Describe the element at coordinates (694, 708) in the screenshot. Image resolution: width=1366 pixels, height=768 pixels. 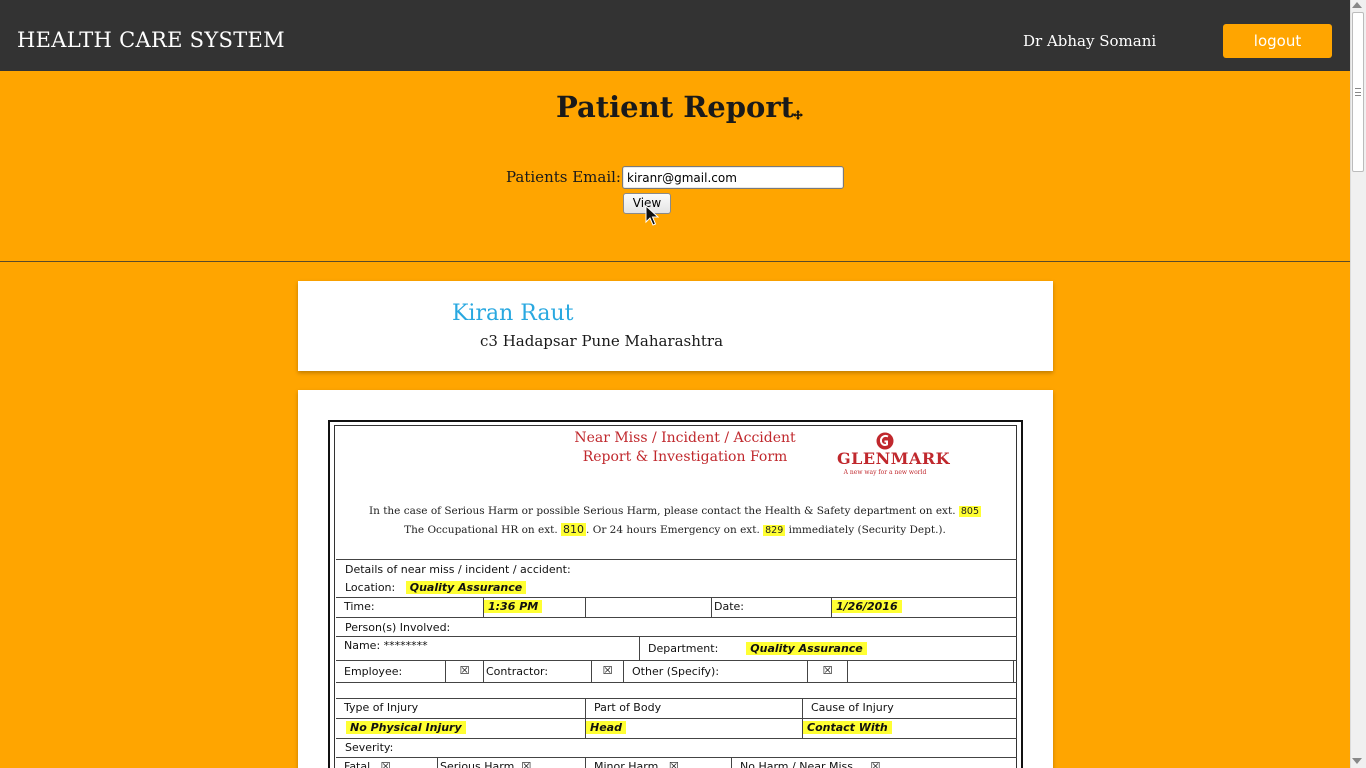
I see `part-body-label: Part of Body` at that location.